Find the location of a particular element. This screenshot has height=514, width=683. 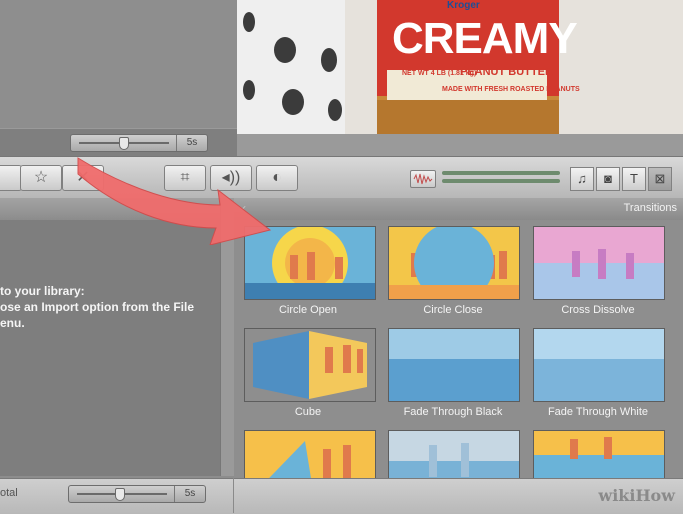

audio-waveform-button is located at coordinates (423, 179).